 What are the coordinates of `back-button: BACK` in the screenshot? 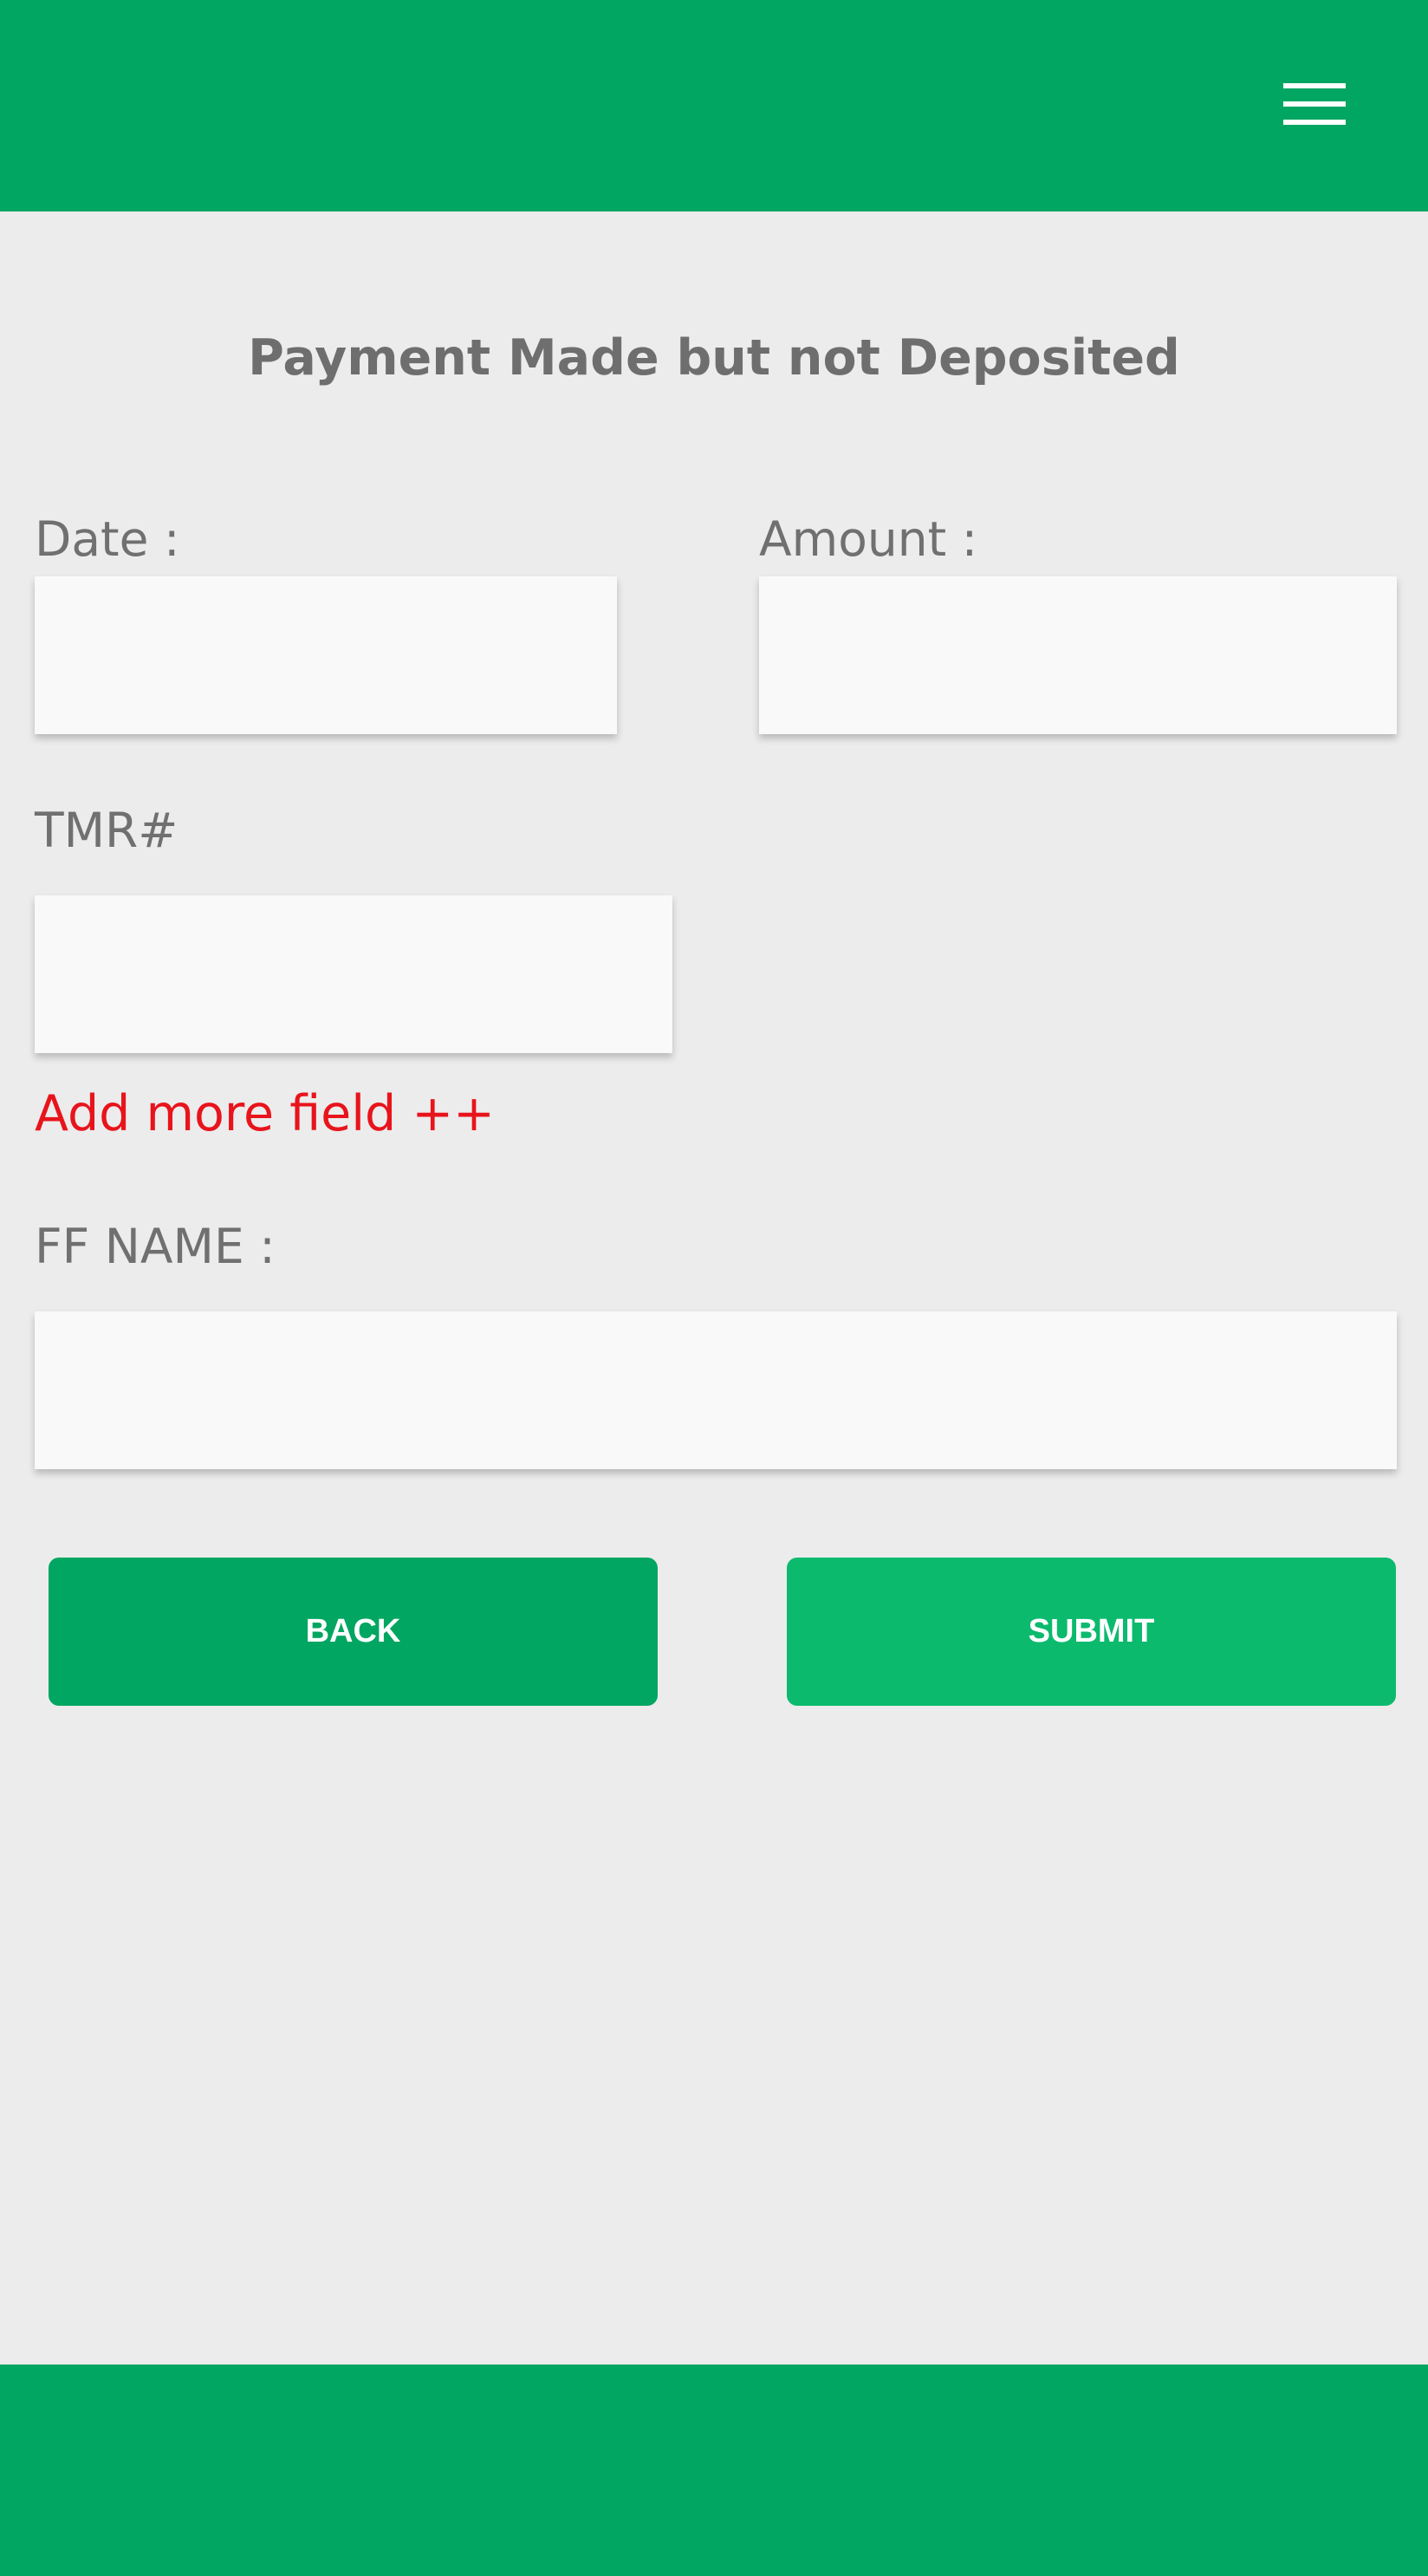 It's located at (353, 1632).